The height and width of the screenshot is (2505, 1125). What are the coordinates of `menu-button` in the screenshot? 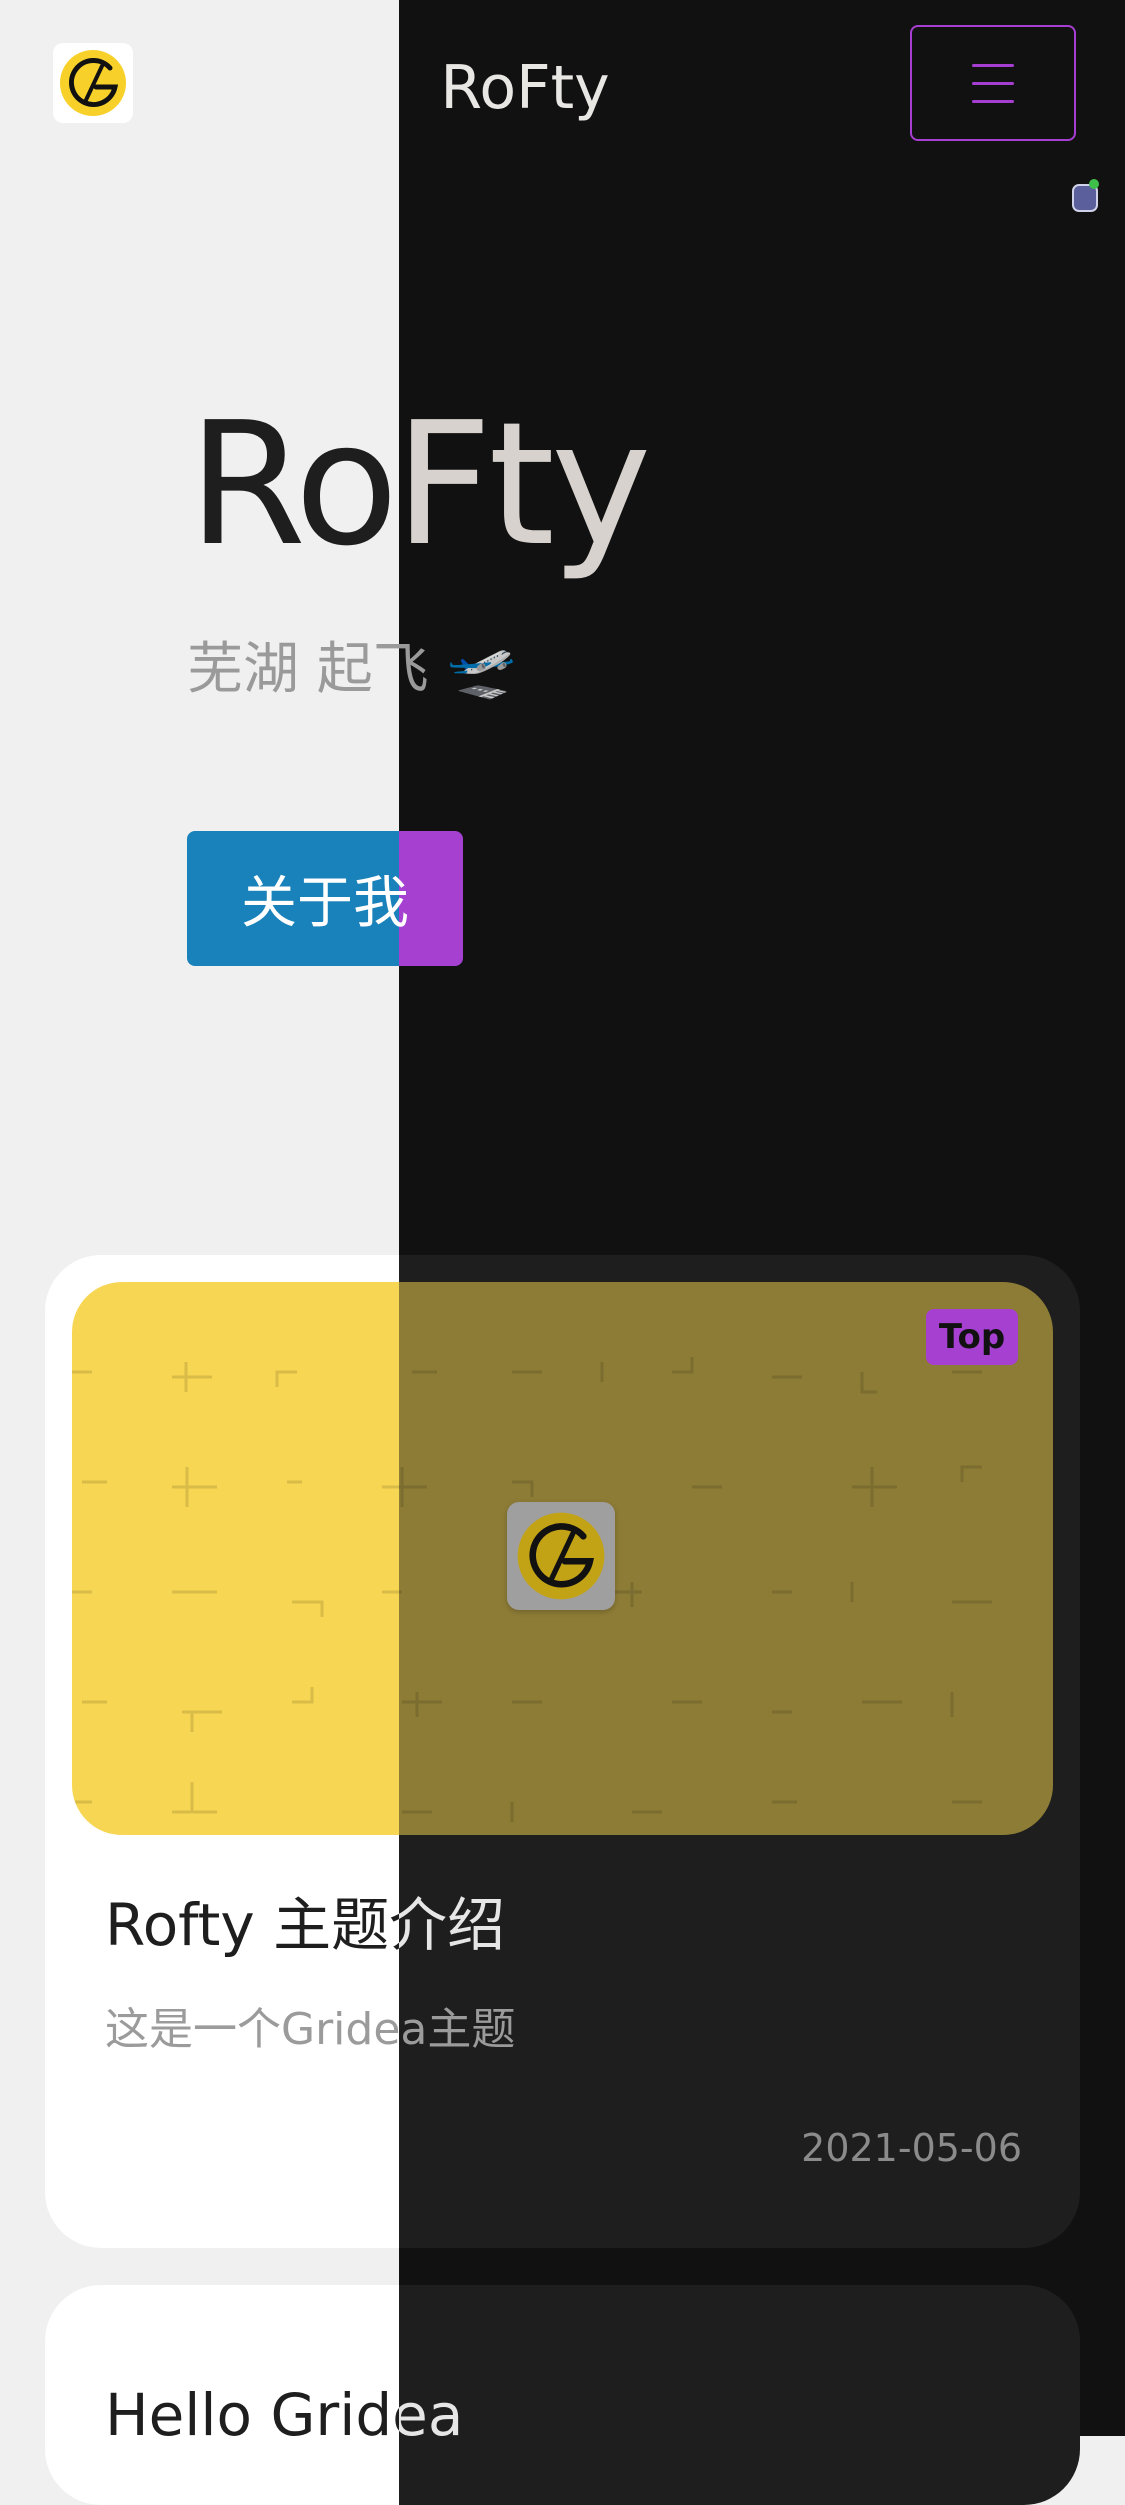 It's located at (993, 83).